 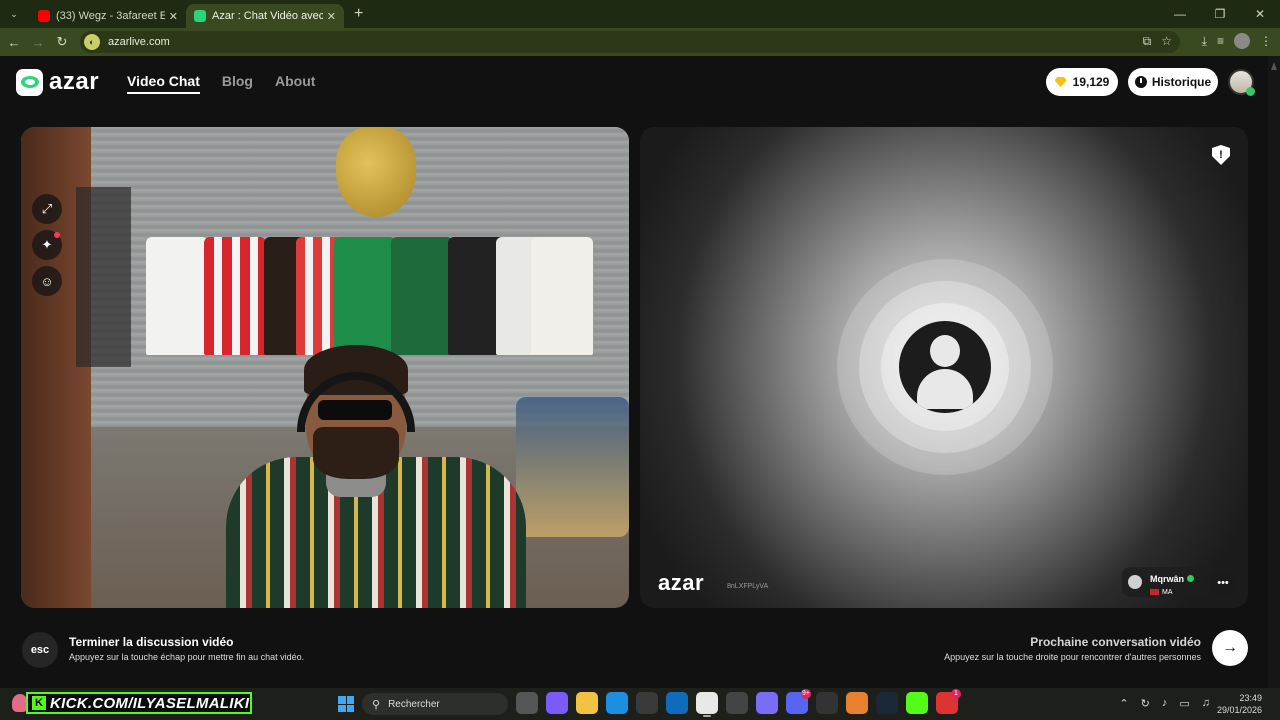 I want to click on end-chat-button: esc, so click(x=40, y=650).